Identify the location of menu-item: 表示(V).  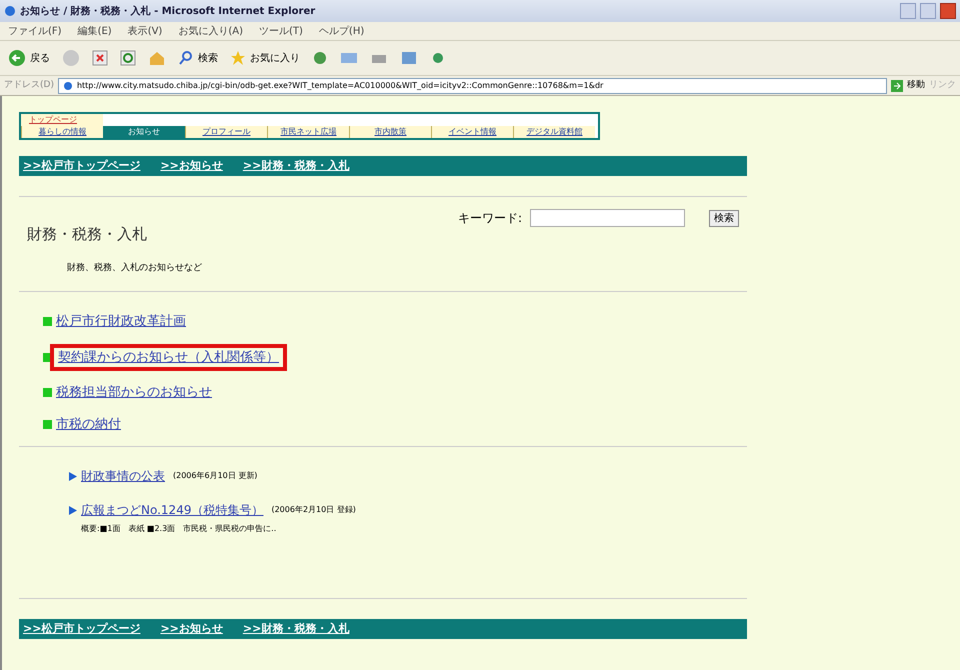
(145, 31).